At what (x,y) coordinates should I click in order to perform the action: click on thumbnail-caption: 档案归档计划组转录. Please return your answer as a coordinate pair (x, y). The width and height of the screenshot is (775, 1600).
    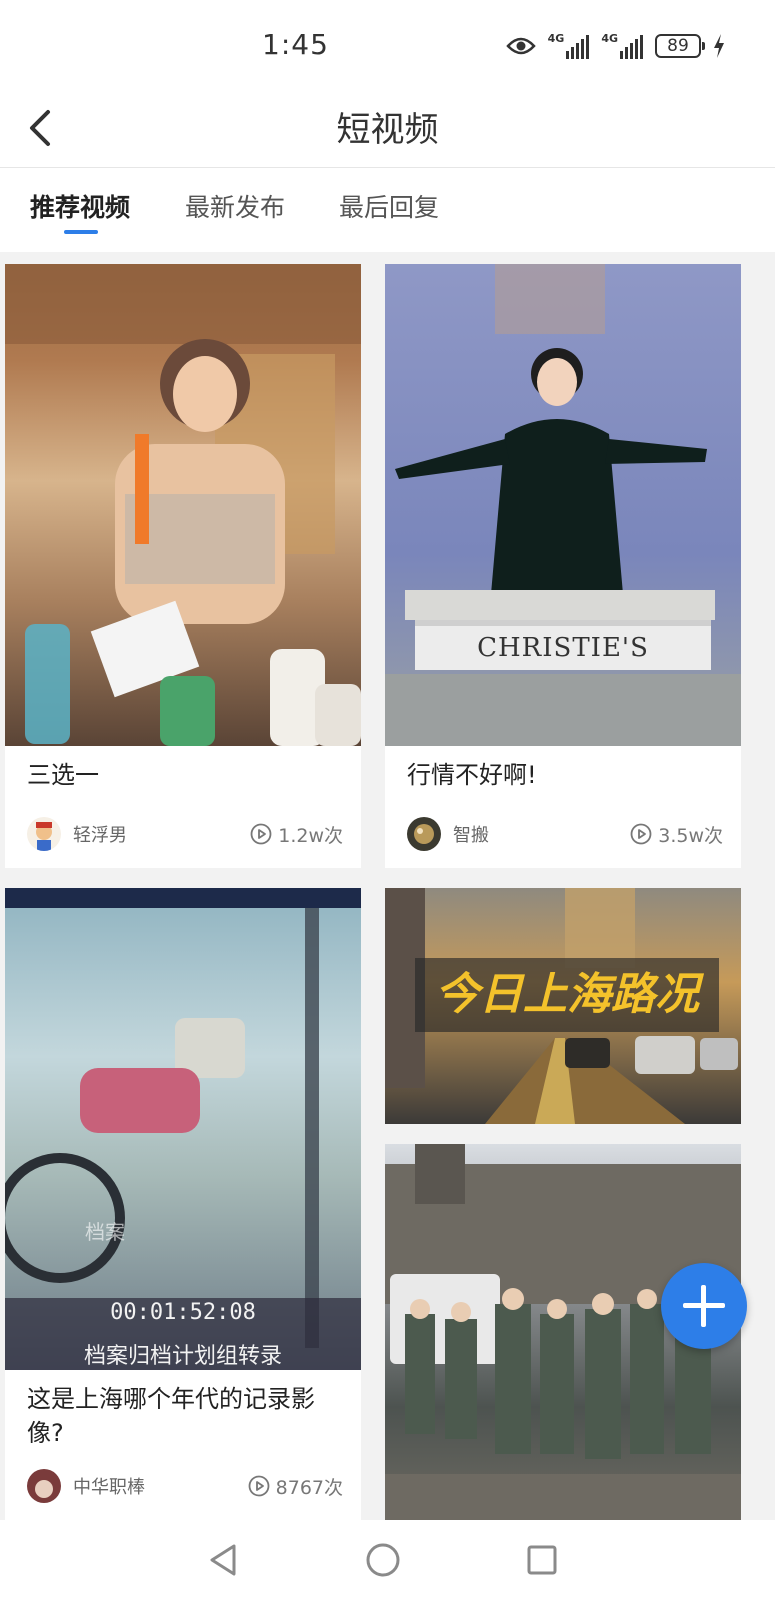
    Looking at the image, I should click on (182, 1356).